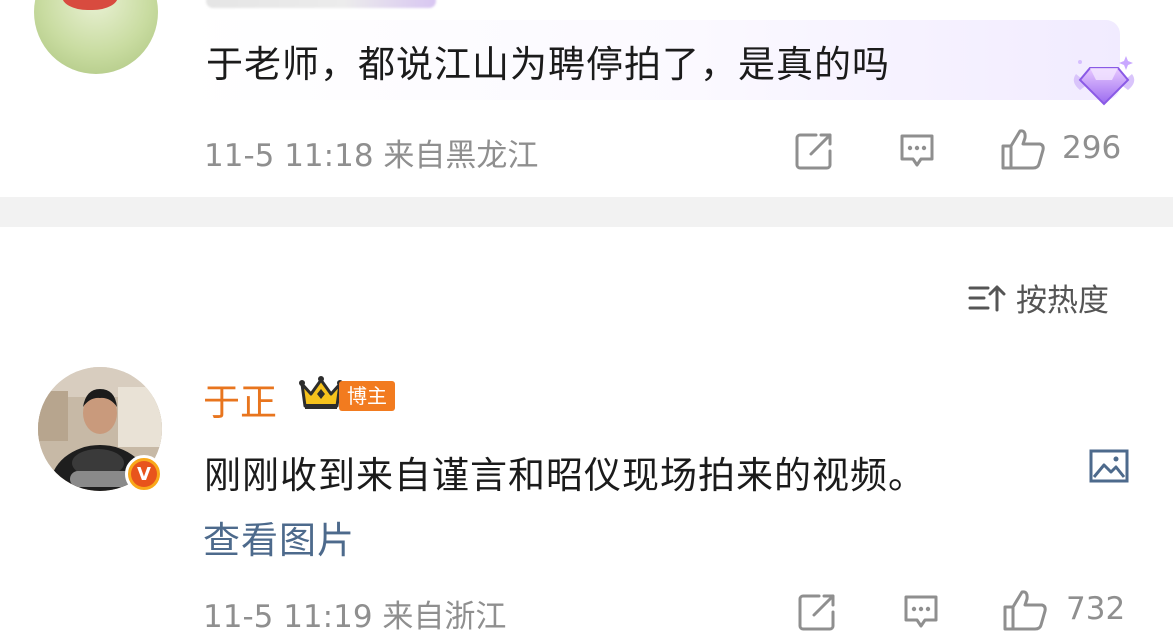  I want to click on comment-text: 刚刚收到来自谨言和昭仪现场拍来的视频。, so click(565, 475).